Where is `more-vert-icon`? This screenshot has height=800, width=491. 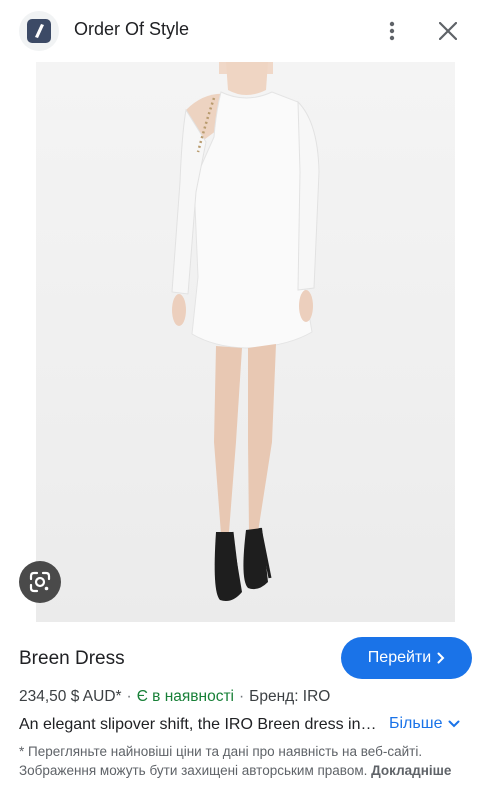
more-vert-icon is located at coordinates (392, 31).